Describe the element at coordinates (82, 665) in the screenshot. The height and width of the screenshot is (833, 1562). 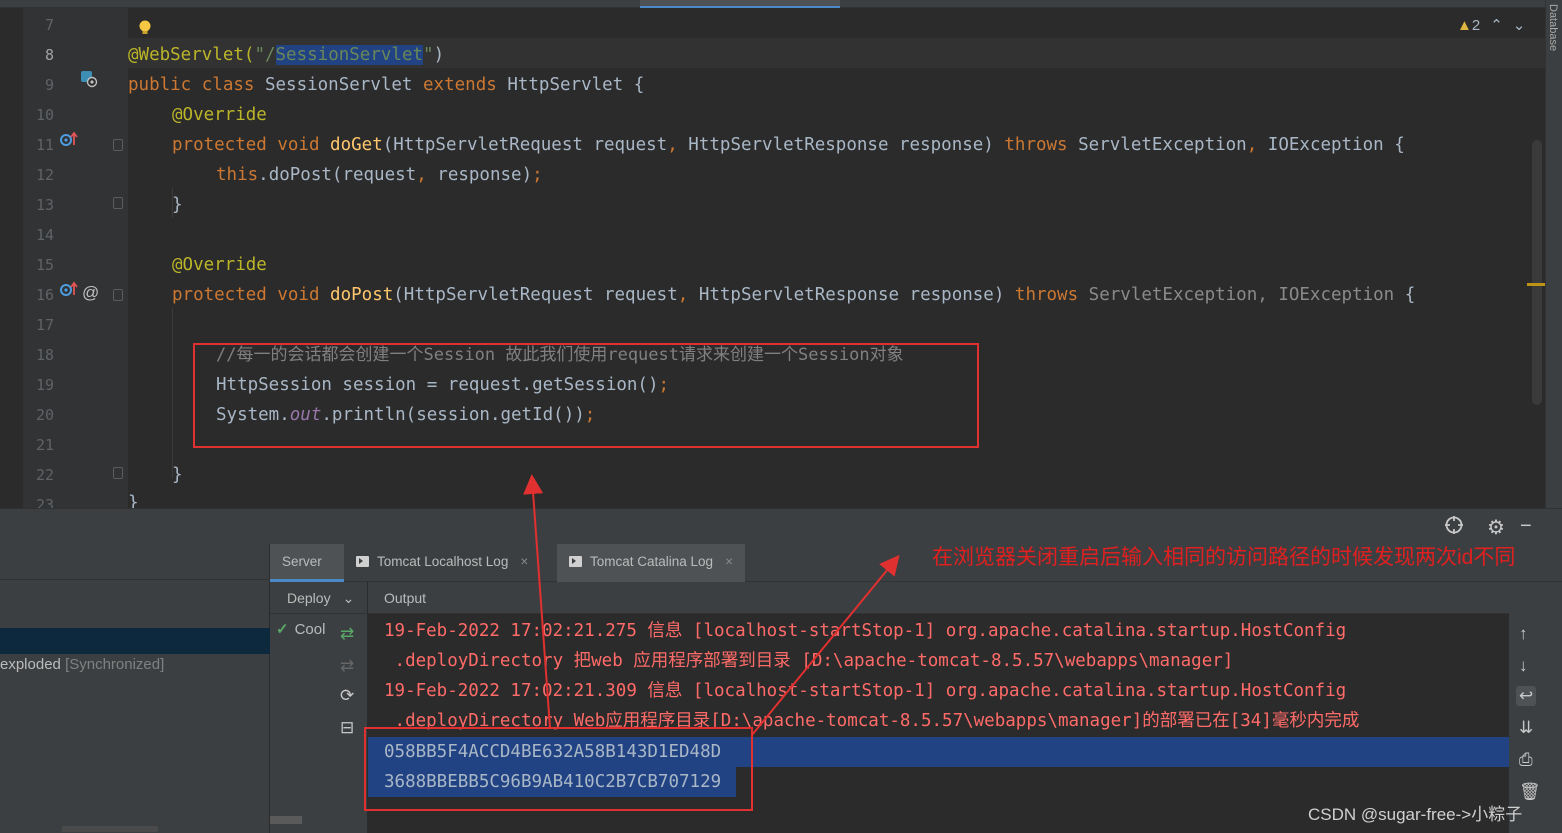
I see `artifact-row: exploded [Synchronized]` at that location.